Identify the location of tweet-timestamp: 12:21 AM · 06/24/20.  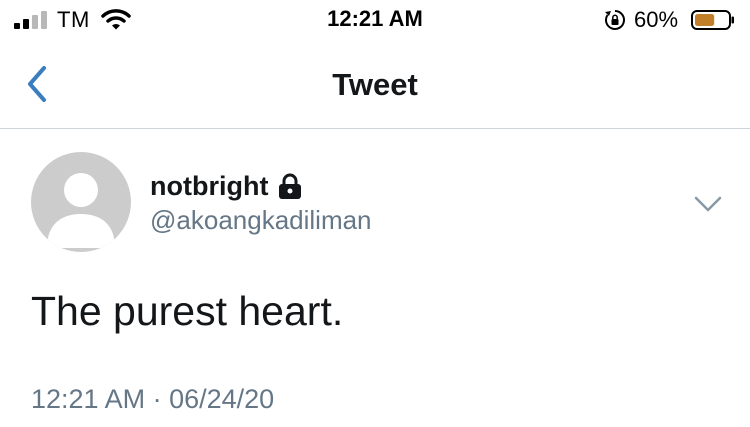
(153, 399).